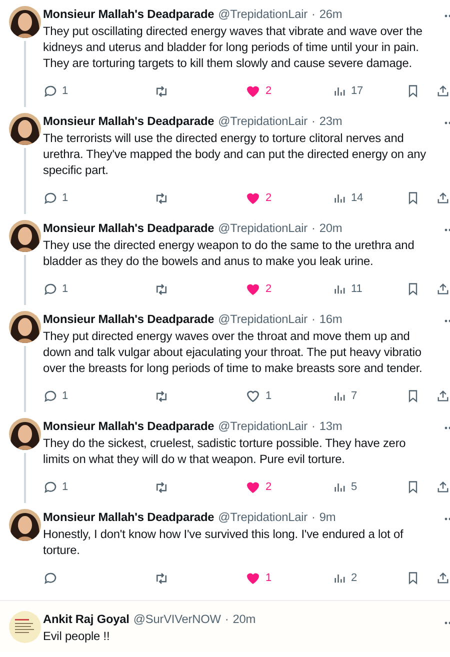 The height and width of the screenshot is (657, 450). Describe the element at coordinates (356, 289) in the screenshot. I see `view-count: 11` at that location.